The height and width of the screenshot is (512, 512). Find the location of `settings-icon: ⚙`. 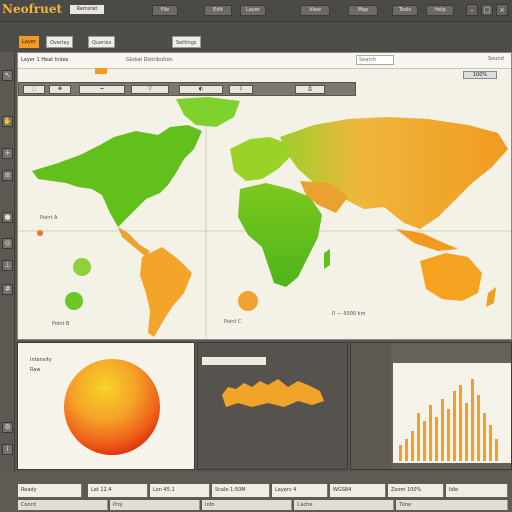

settings-icon: ⚙ is located at coordinates (7, 427).